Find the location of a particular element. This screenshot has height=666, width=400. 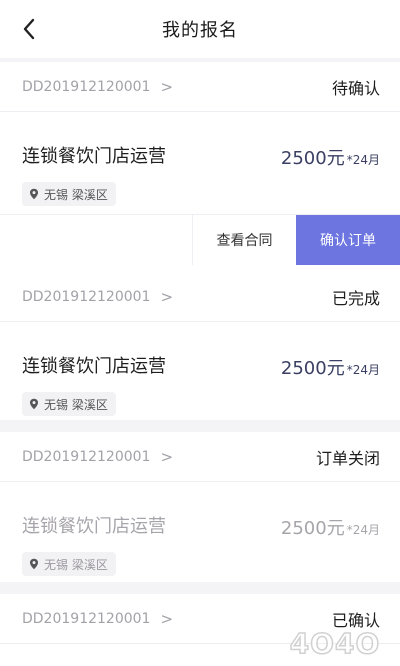

view-contract-button: 查看合同 is located at coordinates (244, 240).